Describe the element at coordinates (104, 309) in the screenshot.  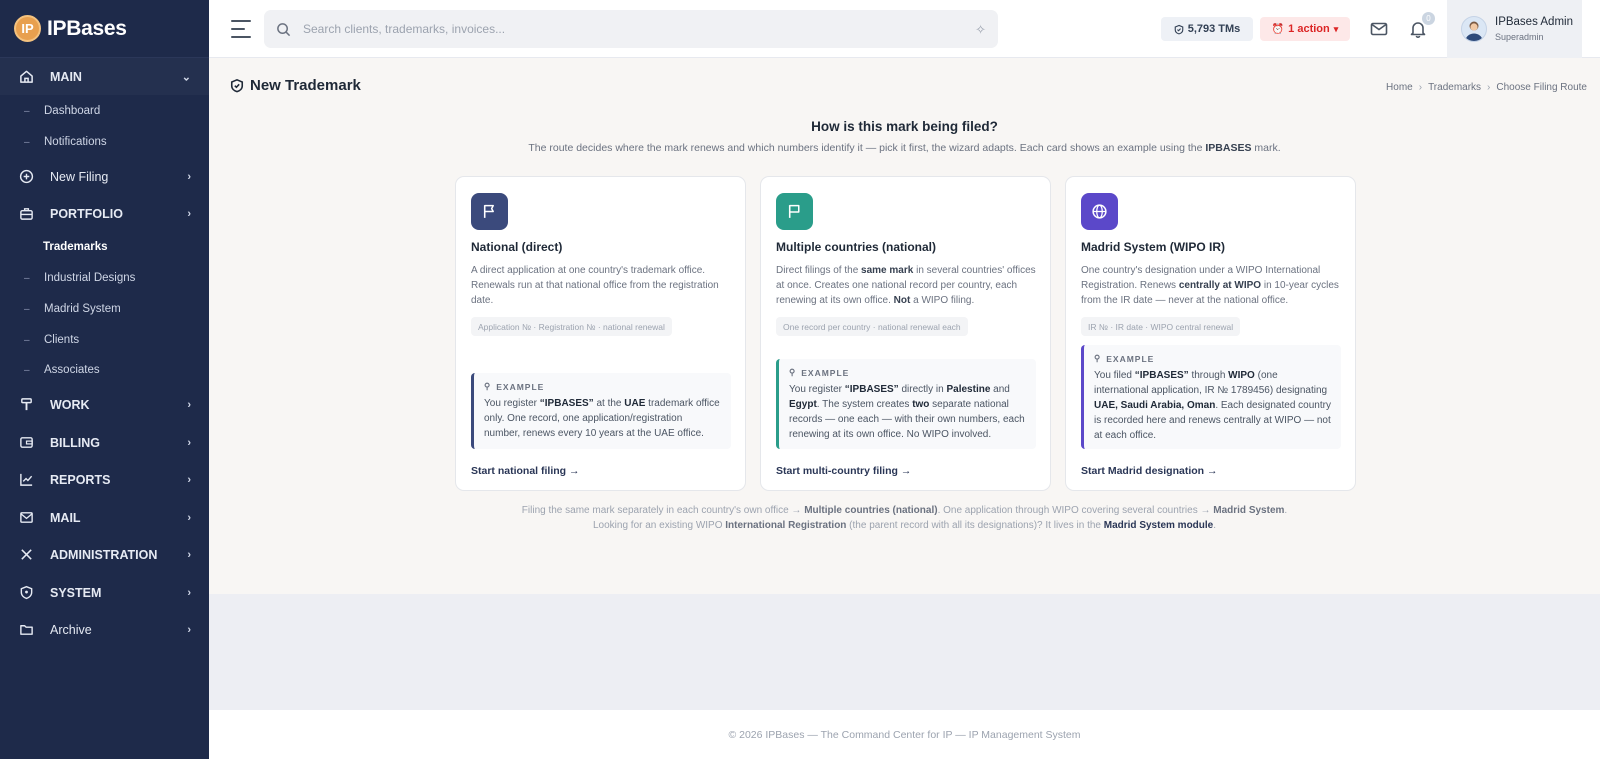
I see `sidebar-item-madrid-system: – Madrid System` at that location.